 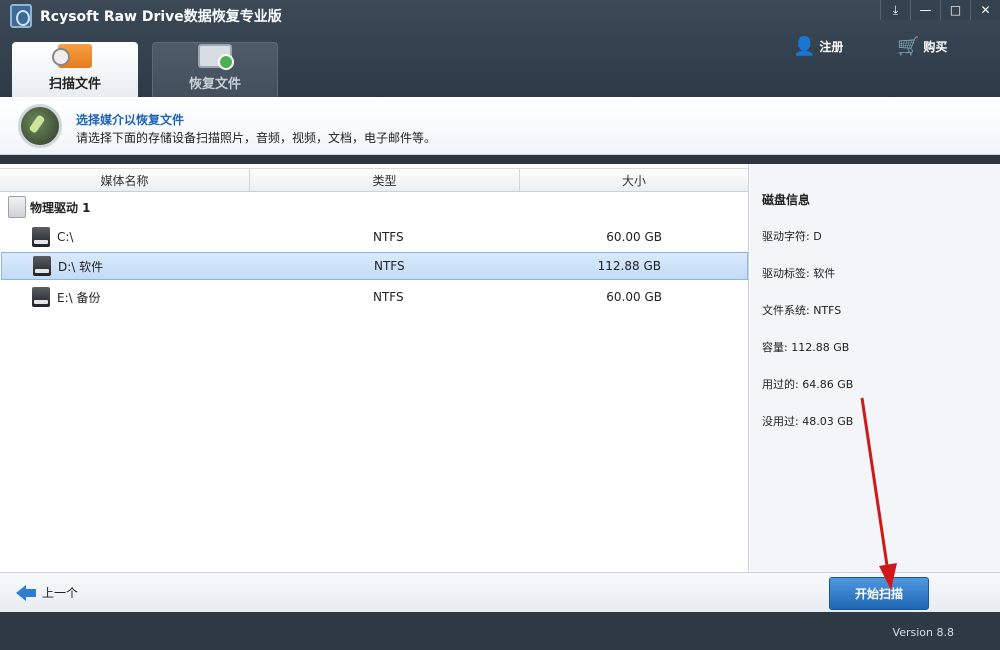 What do you see at coordinates (72, 56) in the screenshot?
I see `scan-files-icon` at bounding box center [72, 56].